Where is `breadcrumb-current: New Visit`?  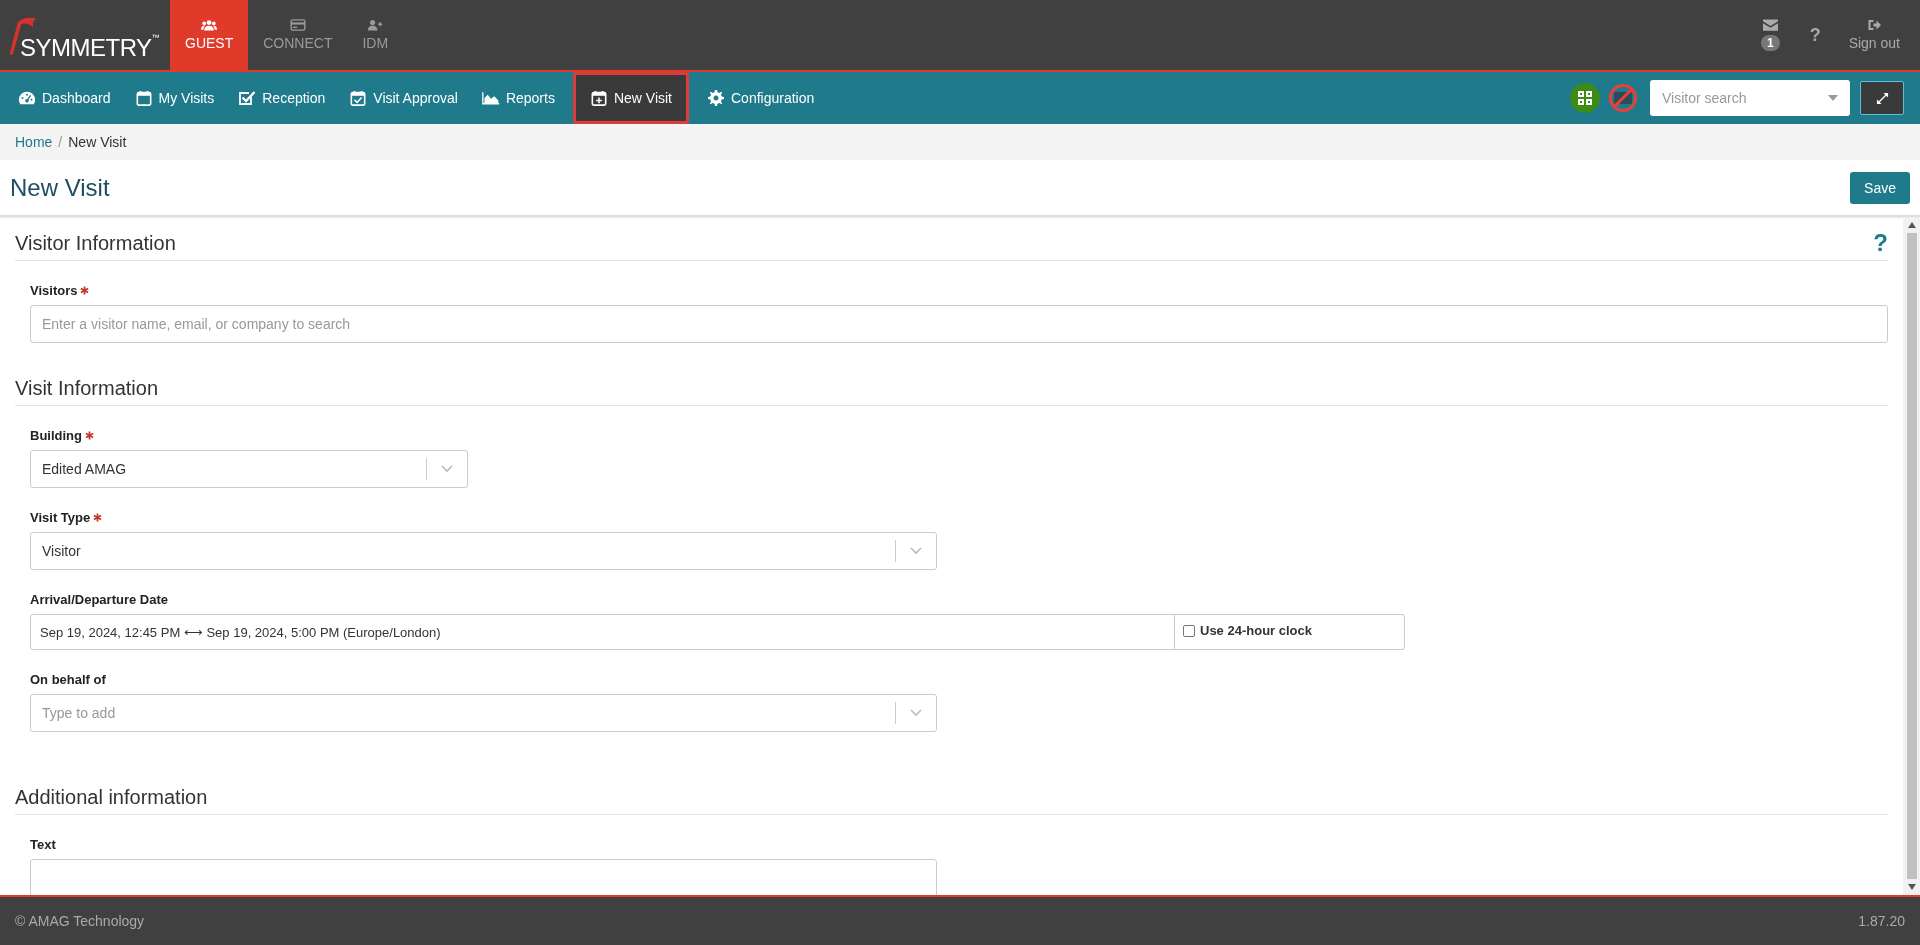
breadcrumb-current: New Visit is located at coordinates (97, 142).